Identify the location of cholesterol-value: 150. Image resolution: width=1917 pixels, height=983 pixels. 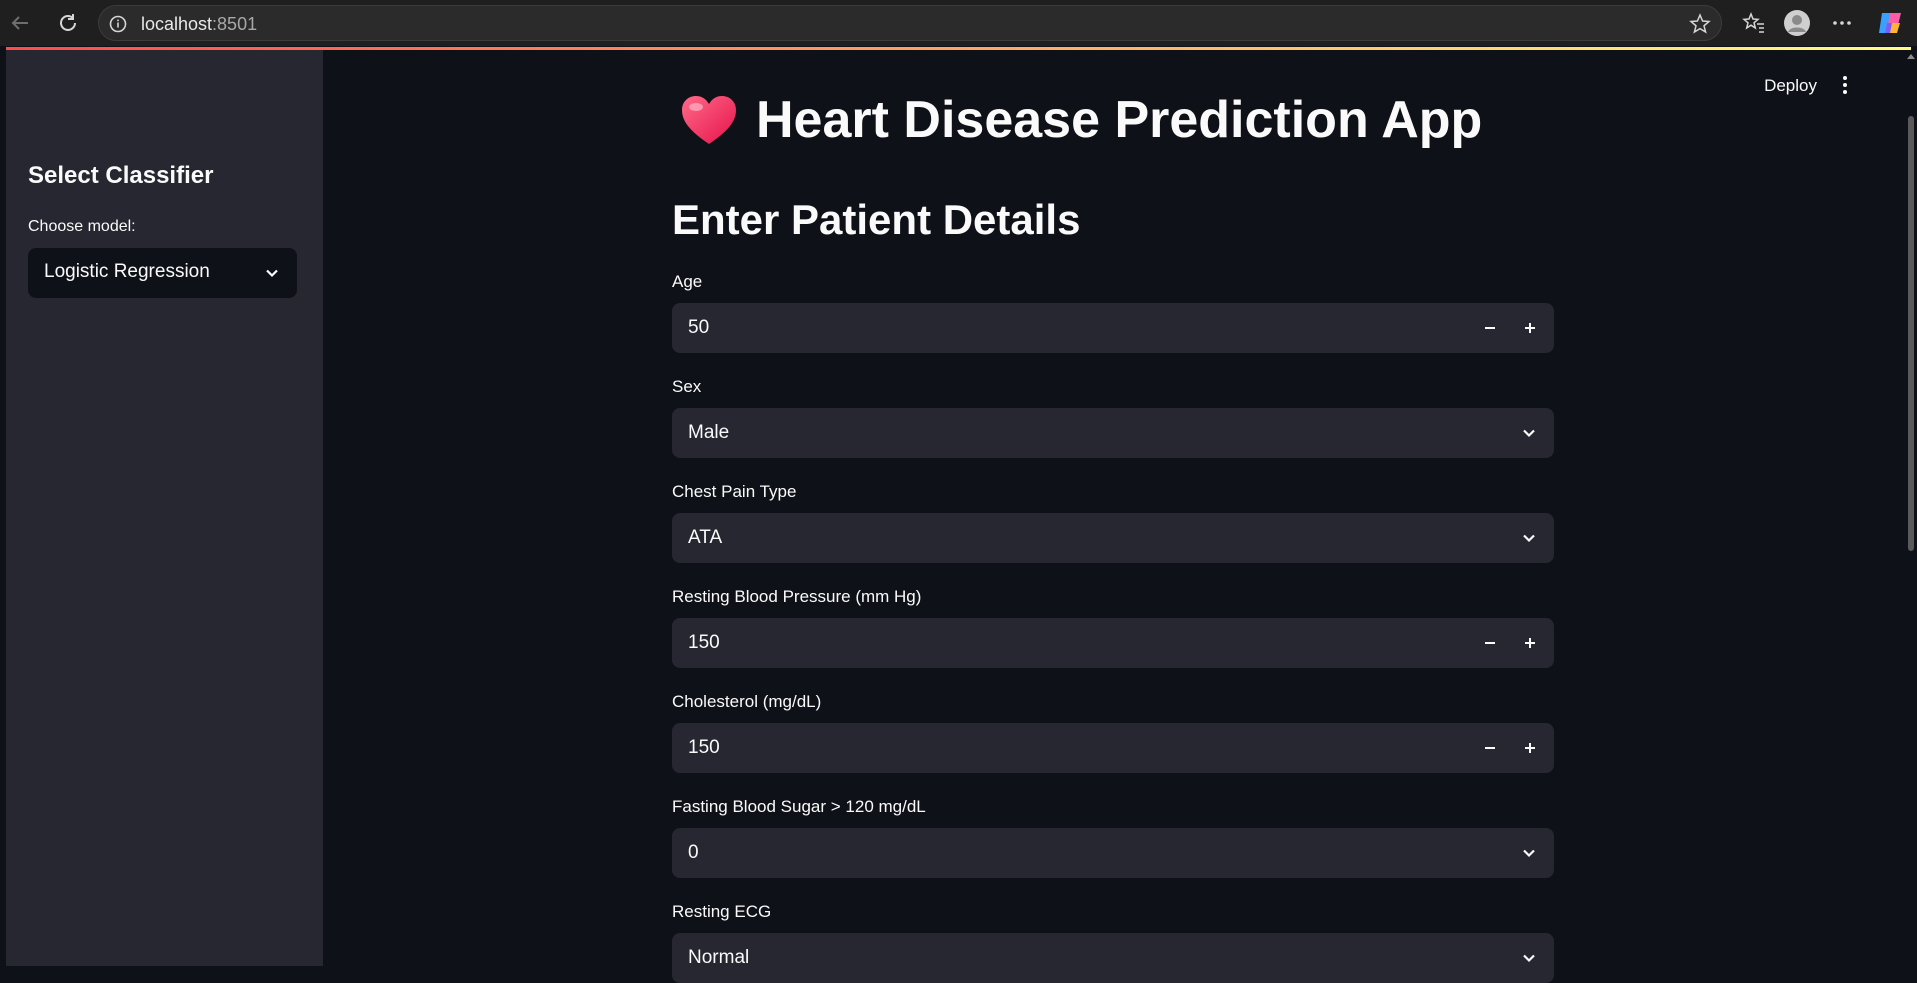
(704, 747).